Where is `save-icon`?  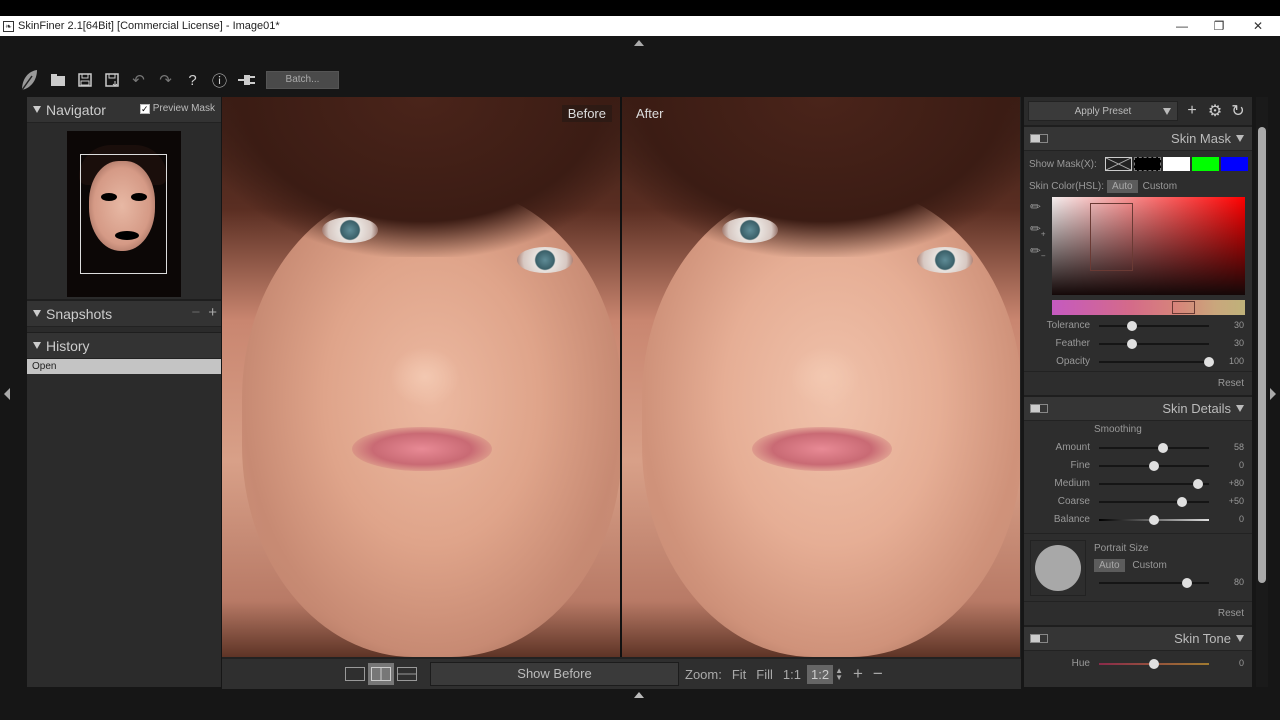
save-icon is located at coordinates (84, 80).